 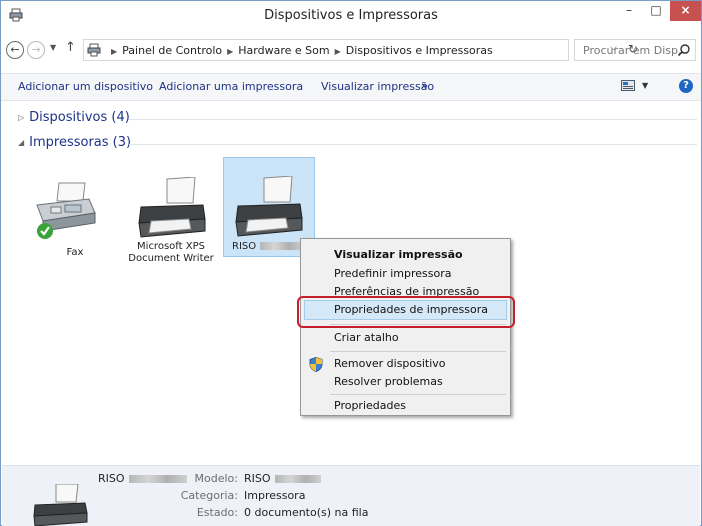 I want to click on minimize-button: –, so click(x=629, y=11).